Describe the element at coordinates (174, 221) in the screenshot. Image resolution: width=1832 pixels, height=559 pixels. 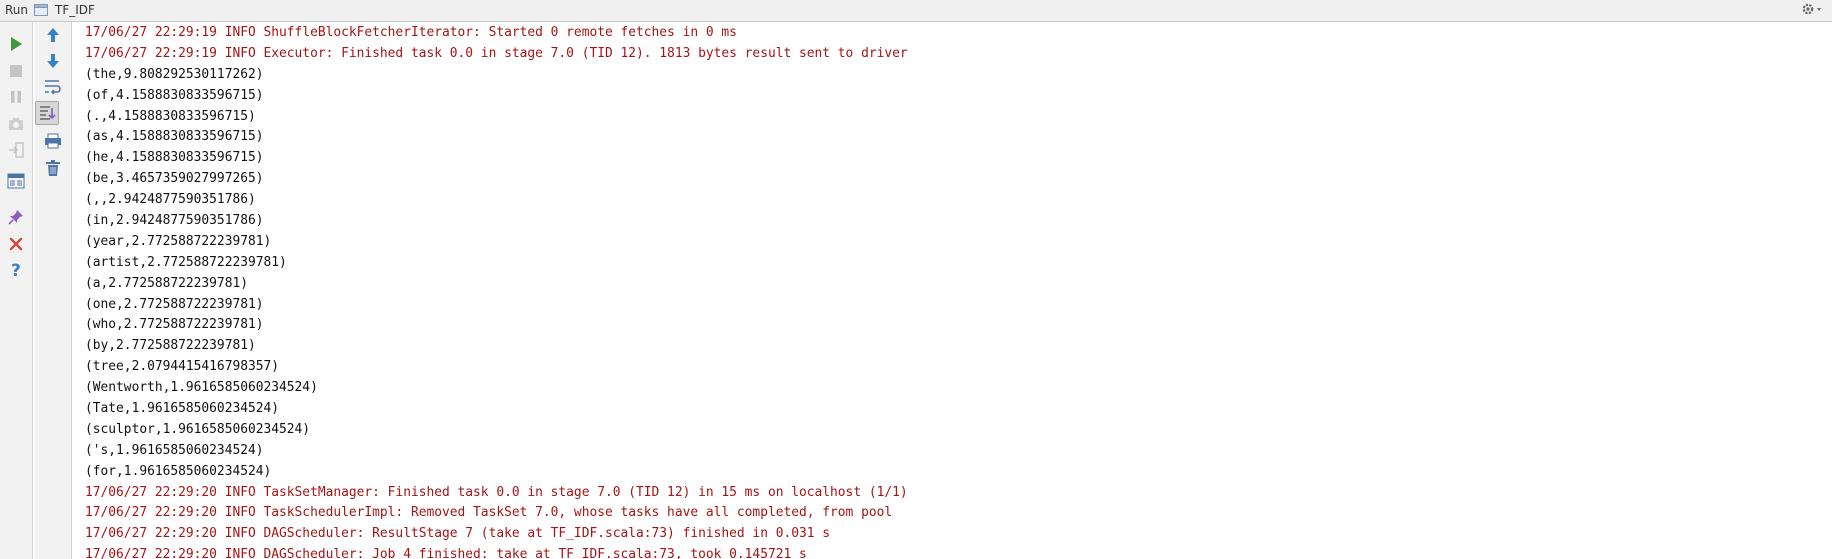
I see `console-output-line: (in,2.9424877590351786)` at that location.